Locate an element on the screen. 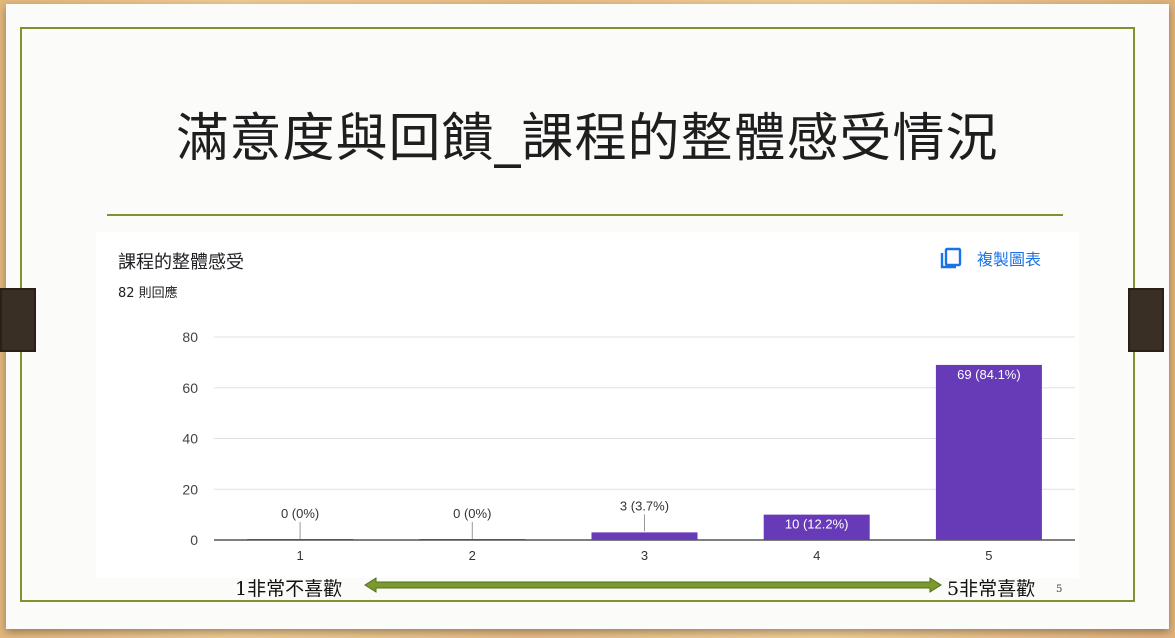  x-tick-label: 4 is located at coordinates (816, 555).